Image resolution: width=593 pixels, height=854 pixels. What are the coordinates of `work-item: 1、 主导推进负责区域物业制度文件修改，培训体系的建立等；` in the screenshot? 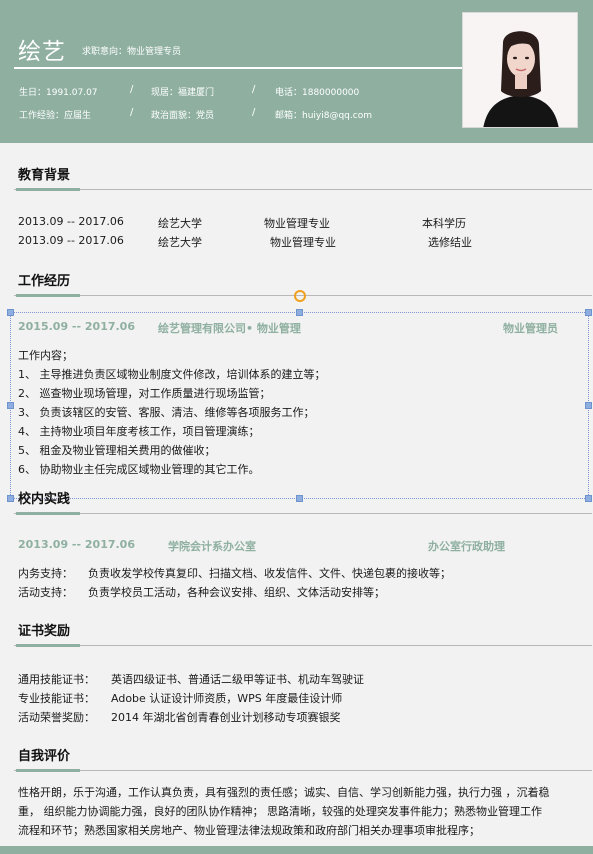 It's located at (172, 374).